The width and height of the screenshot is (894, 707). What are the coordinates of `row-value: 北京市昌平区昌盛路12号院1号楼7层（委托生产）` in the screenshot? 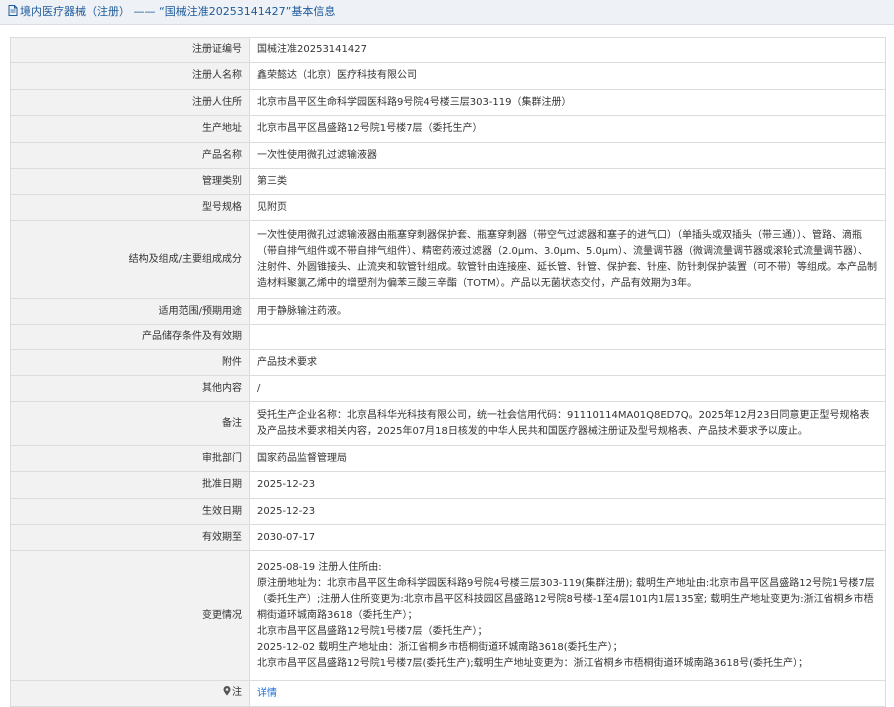 It's located at (567, 129).